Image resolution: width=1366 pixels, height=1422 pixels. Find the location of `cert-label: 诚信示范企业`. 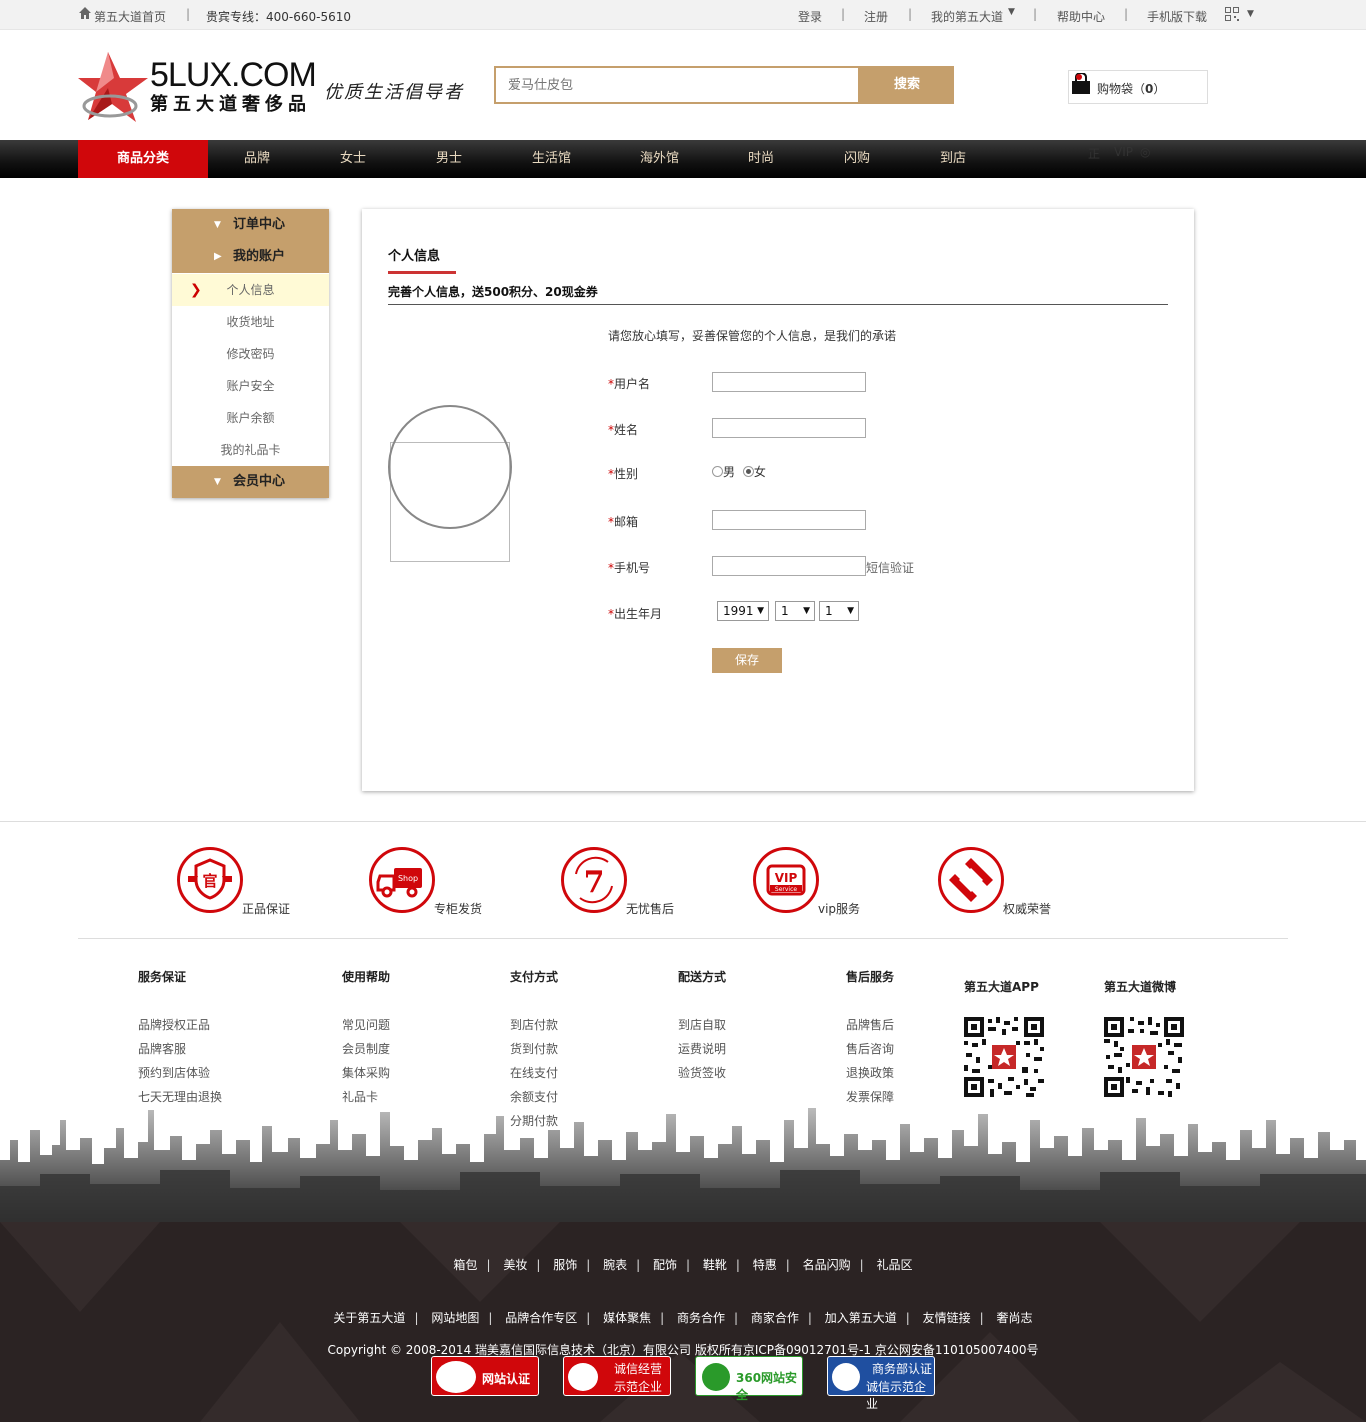

cert-label: 诚信示范企业 is located at coordinates (896, 1395).